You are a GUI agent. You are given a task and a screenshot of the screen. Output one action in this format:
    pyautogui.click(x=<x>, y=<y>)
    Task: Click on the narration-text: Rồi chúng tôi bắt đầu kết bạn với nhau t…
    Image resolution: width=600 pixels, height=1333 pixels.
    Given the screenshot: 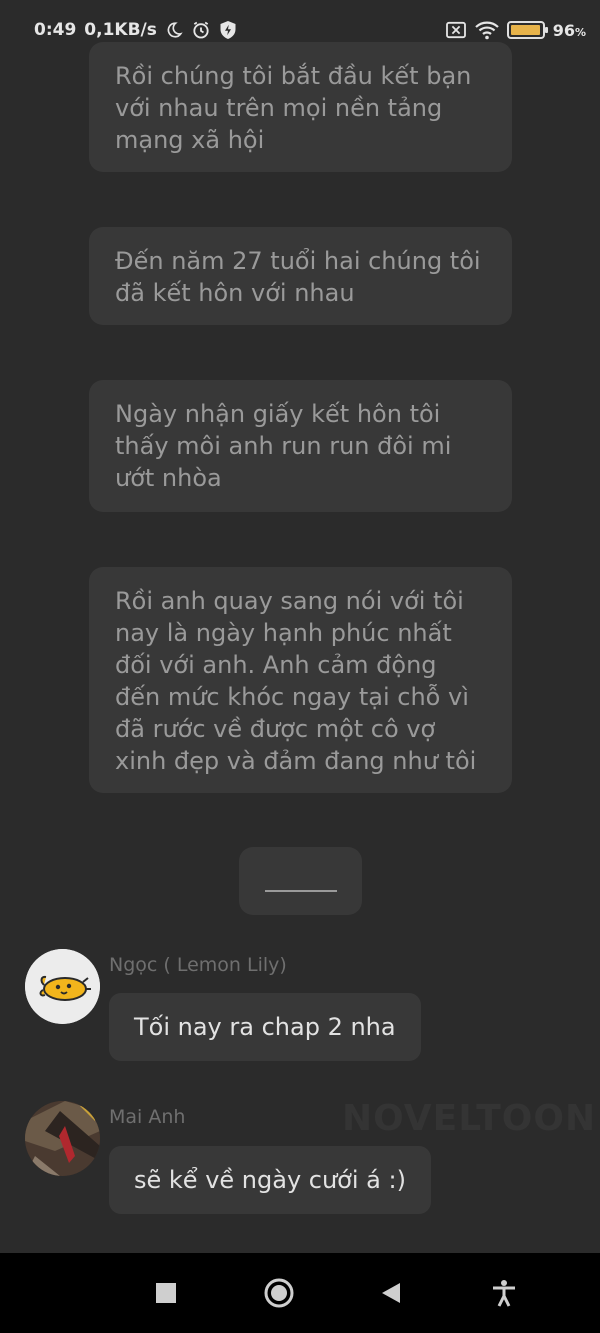 What is the action you would take?
    pyautogui.click(x=293, y=108)
    